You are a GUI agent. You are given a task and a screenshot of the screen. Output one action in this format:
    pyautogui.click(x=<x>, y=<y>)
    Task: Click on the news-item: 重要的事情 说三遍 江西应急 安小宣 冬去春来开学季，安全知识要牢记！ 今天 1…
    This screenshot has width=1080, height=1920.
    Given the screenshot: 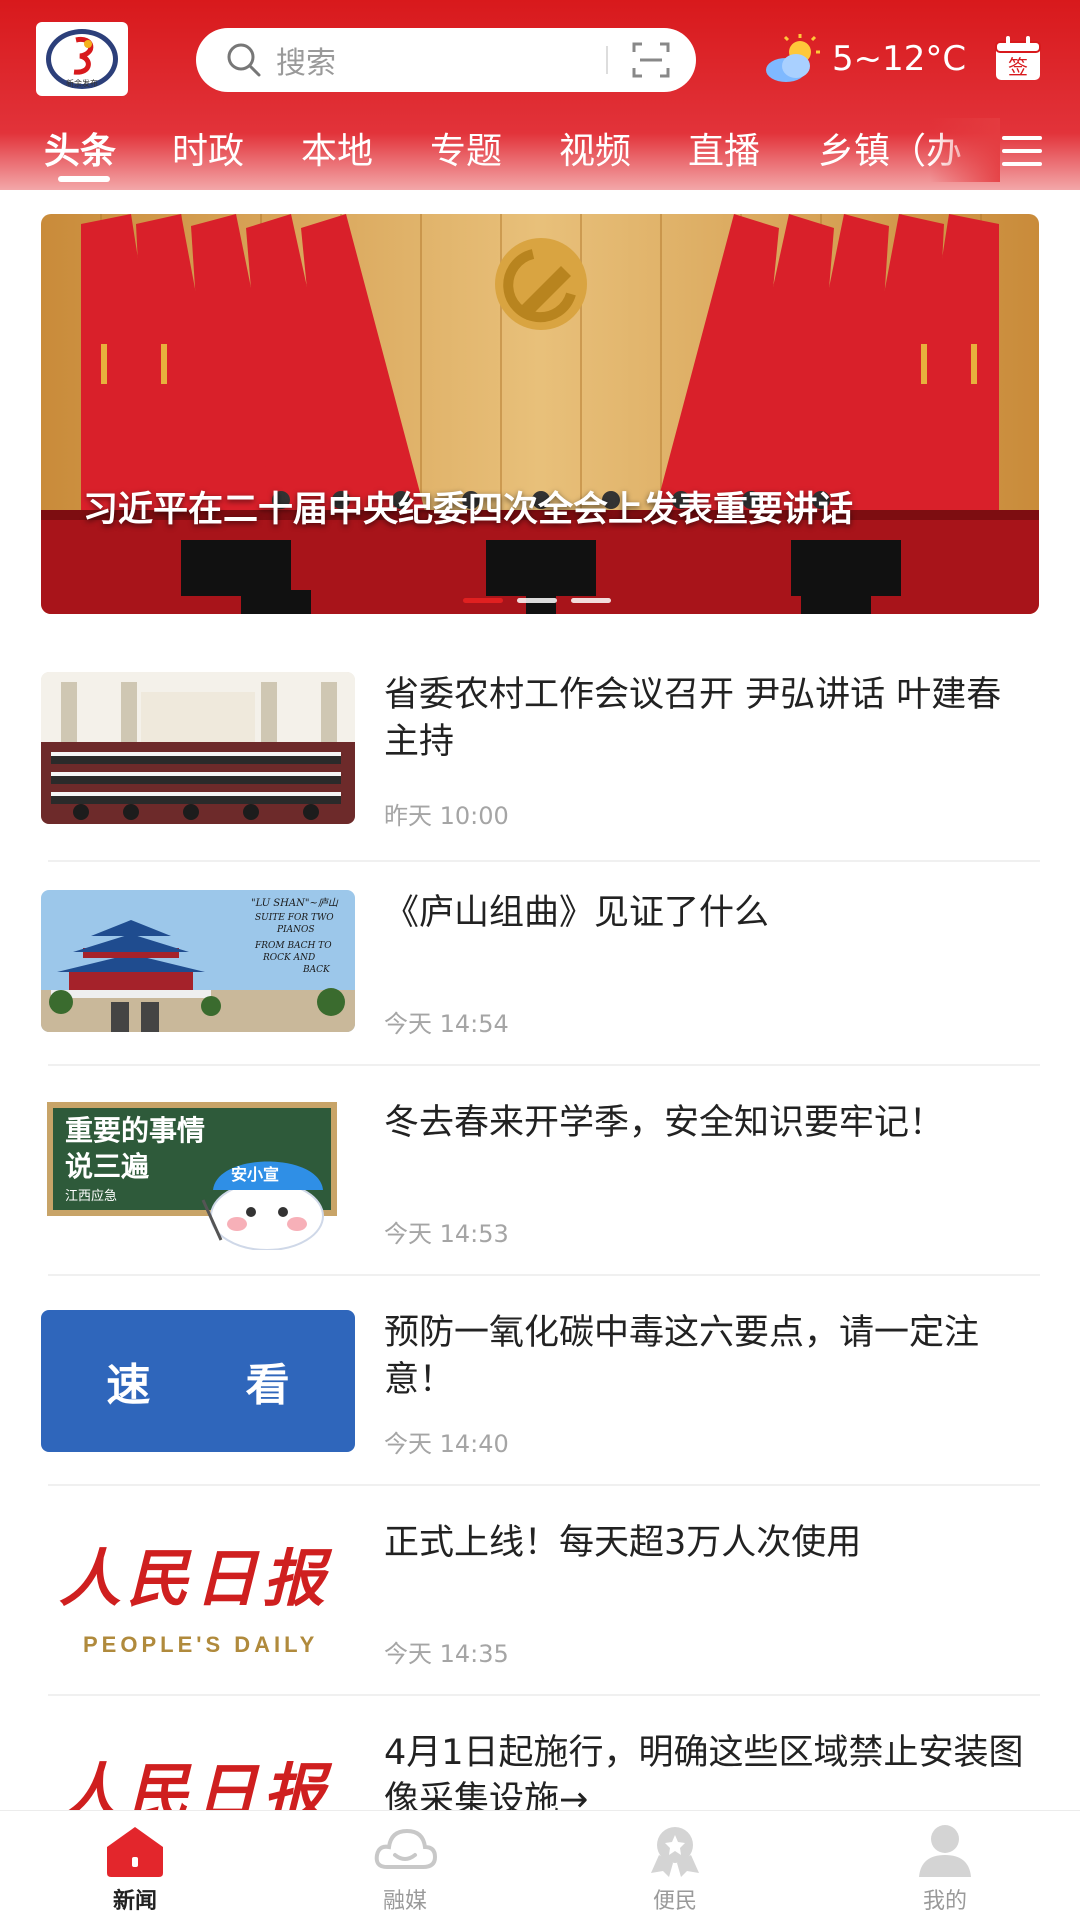 What is the action you would take?
    pyautogui.click(x=540, y=1205)
    